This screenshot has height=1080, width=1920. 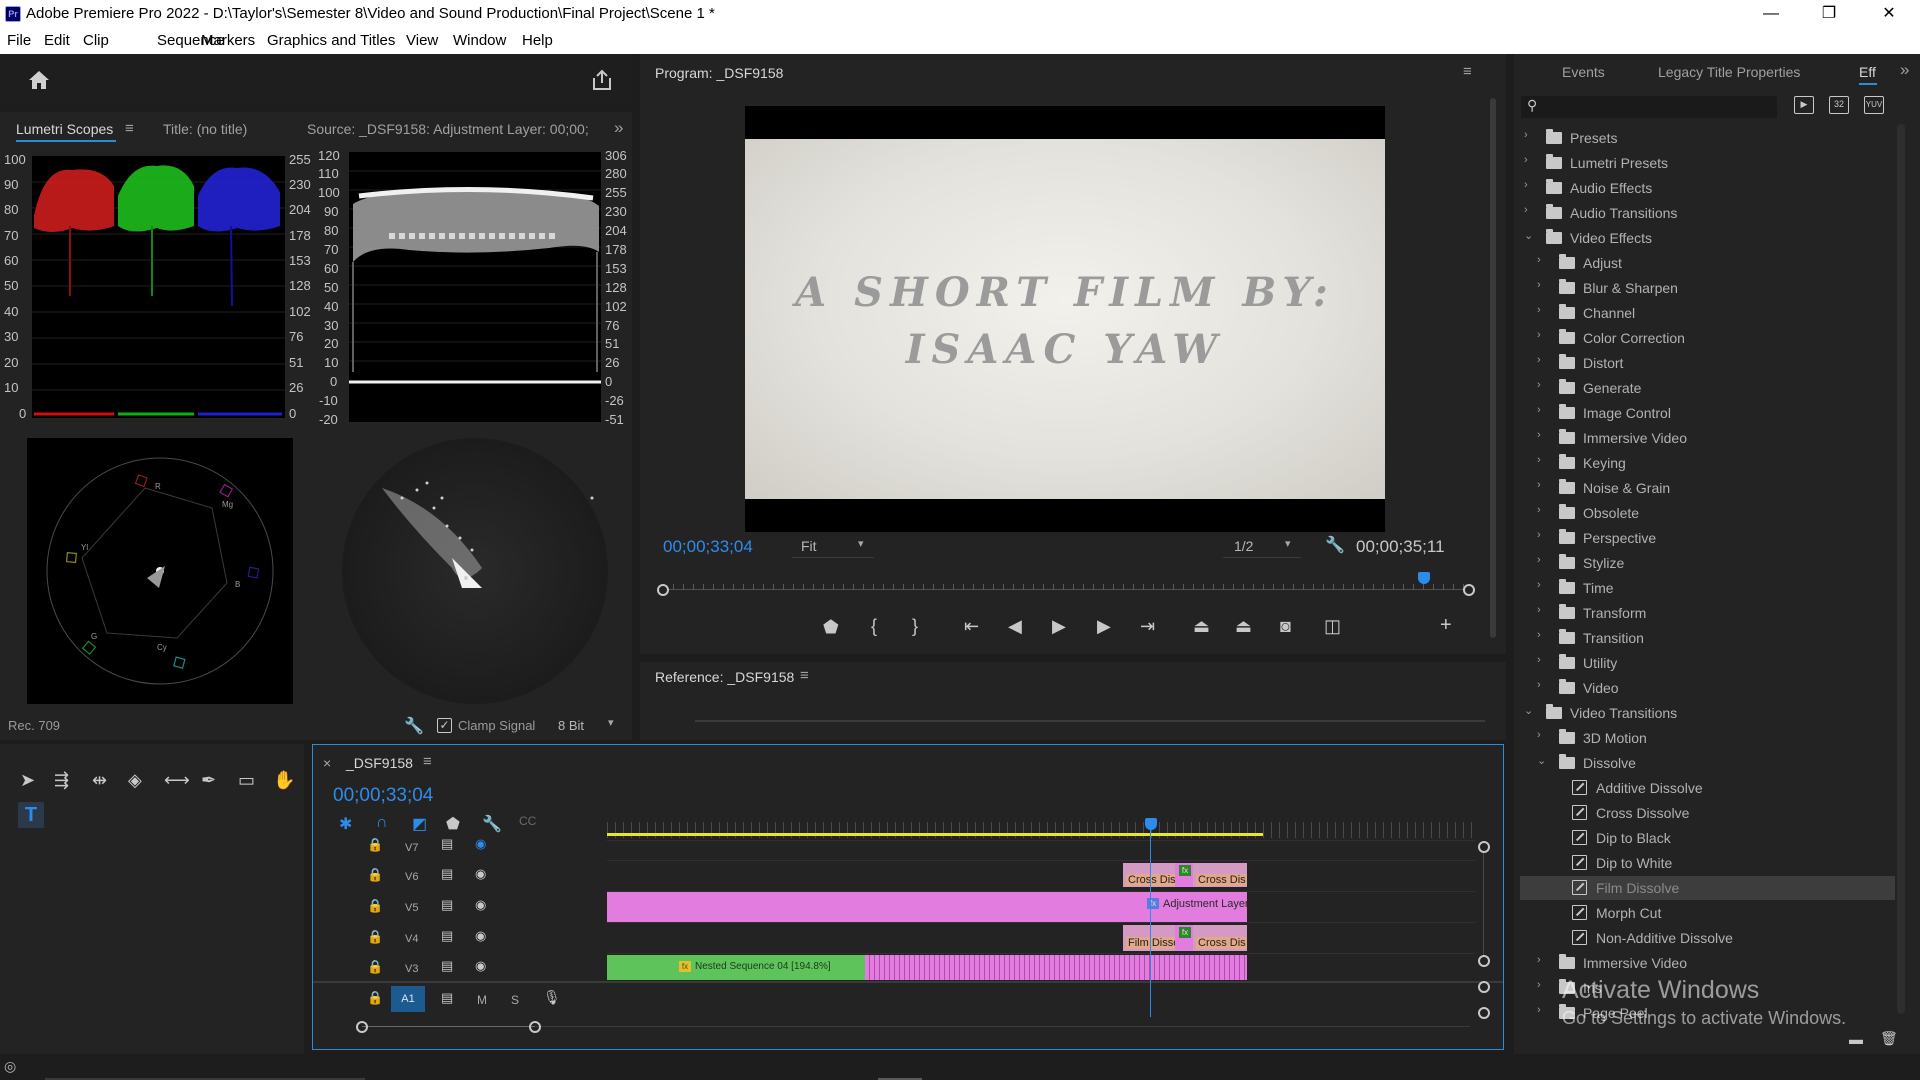 I want to click on accelerated-effects-icon: ▶, so click(x=1804, y=105).